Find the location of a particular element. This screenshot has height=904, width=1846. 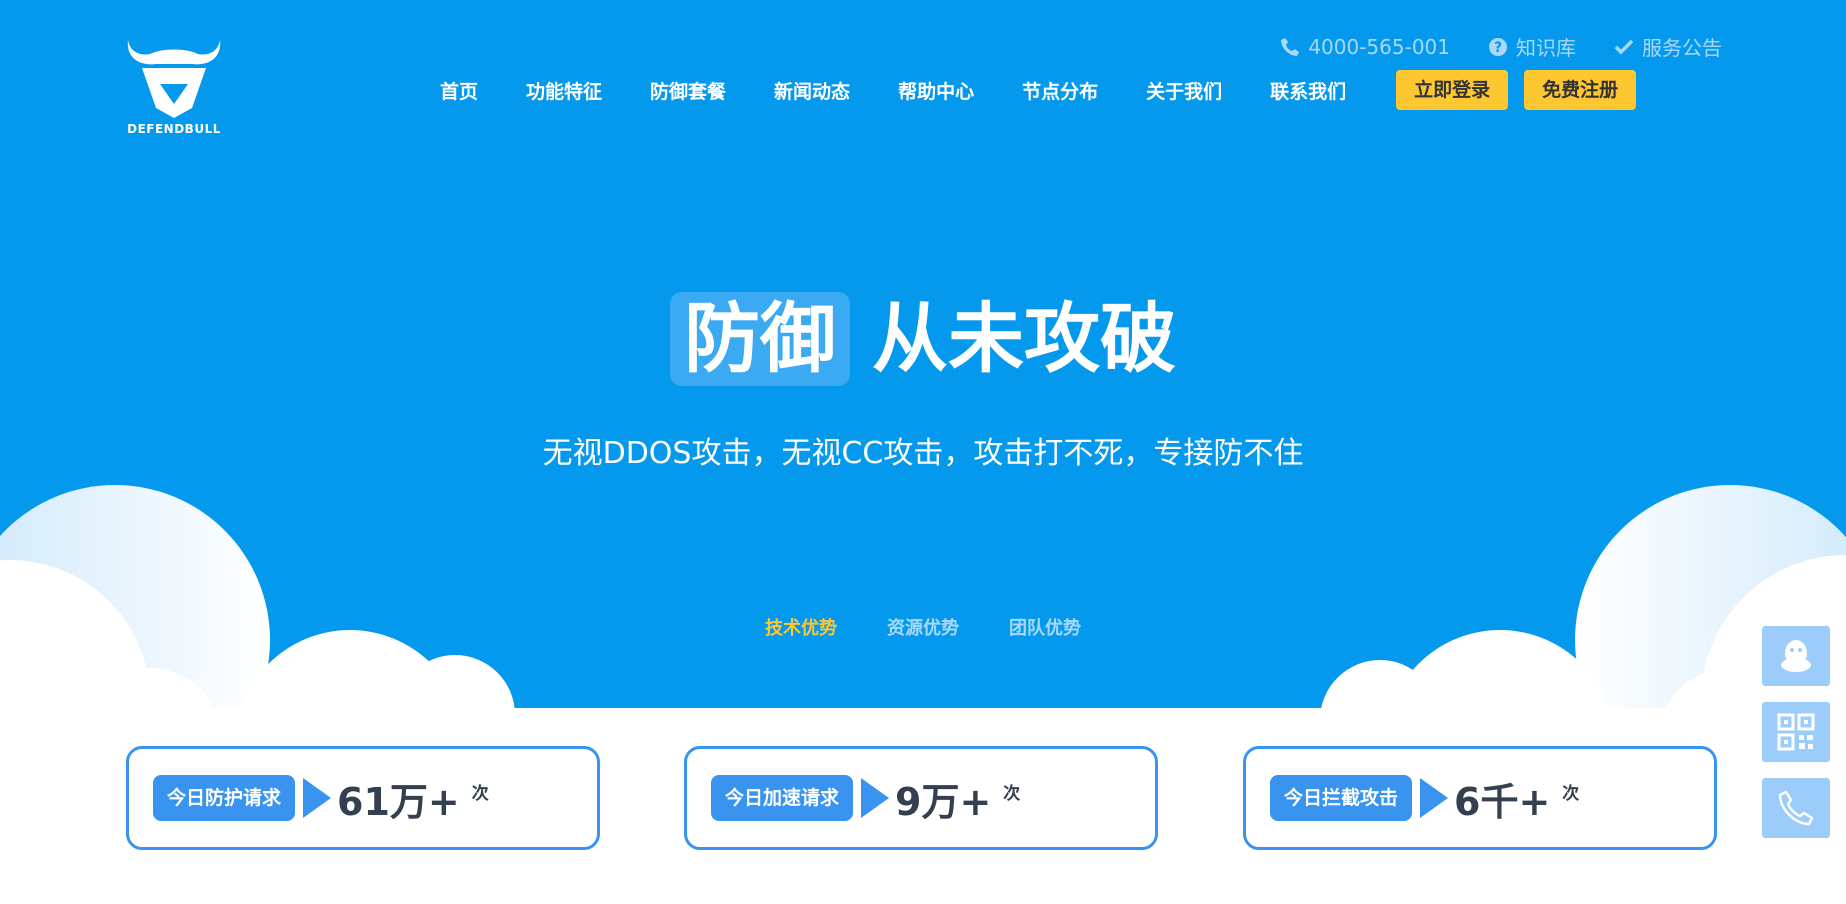

nav-item-about: 关于我们 is located at coordinates (1184, 90).